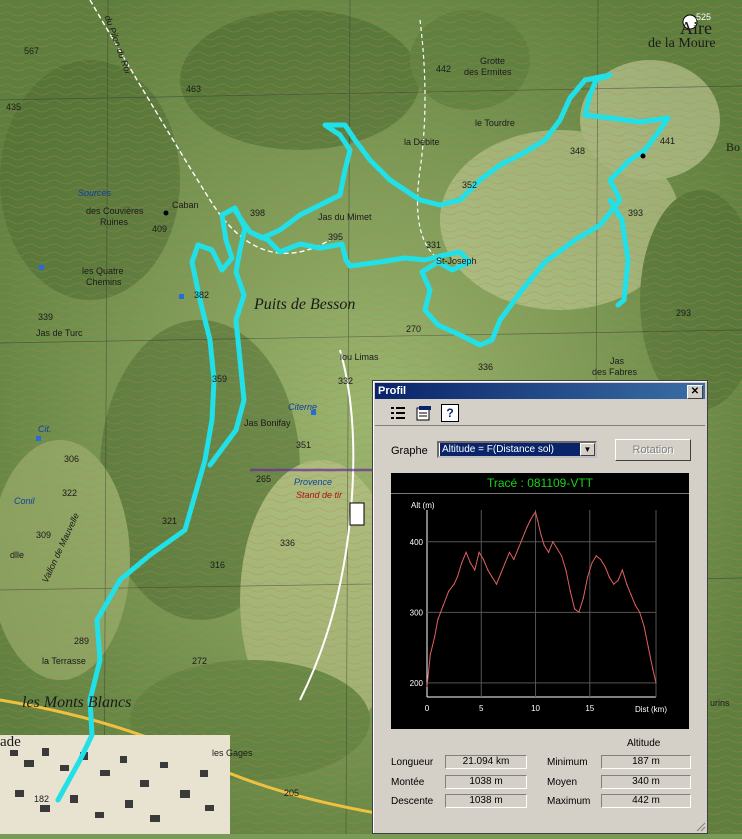 The width and height of the screenshot is (742, 839). Describe the element at coordinates (412, 762) in the screenshot. I see `longueur-label: Longueur` at that location.